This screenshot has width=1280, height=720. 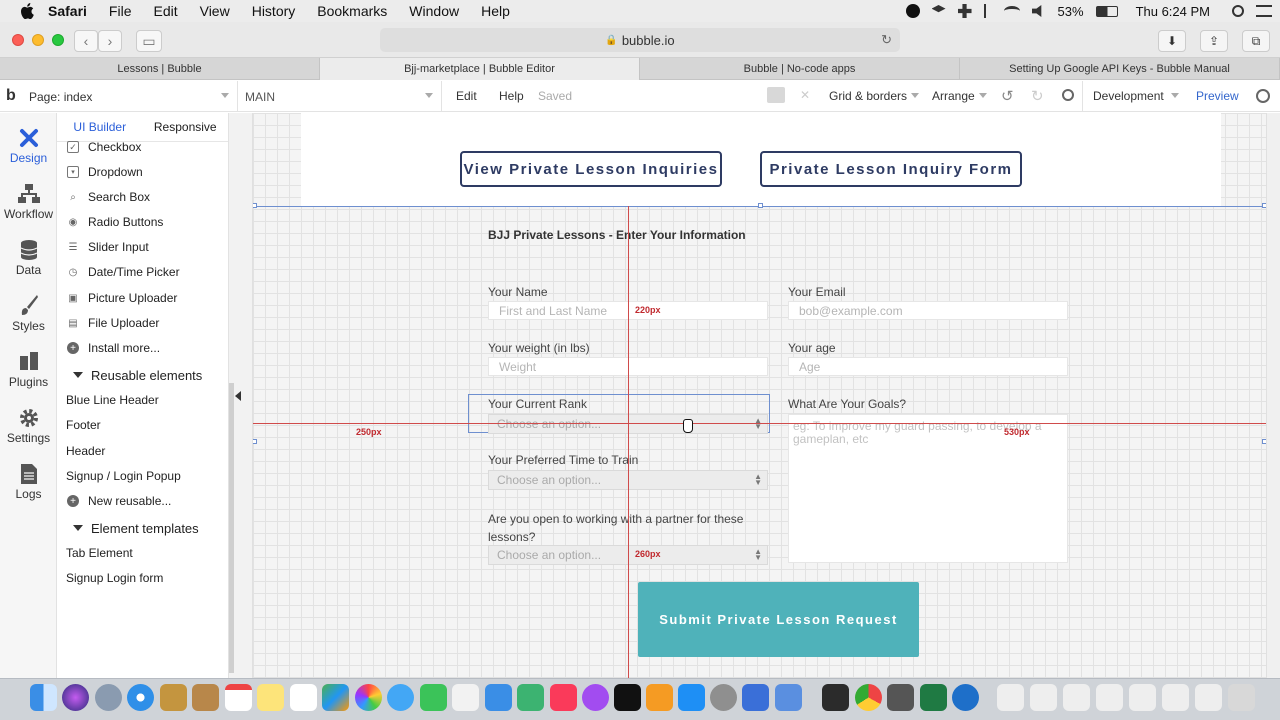 What do you see at coordinates (1264, 11) in the screenshot?
I see `notification-center-icon` at bounding box center [1264, 11].